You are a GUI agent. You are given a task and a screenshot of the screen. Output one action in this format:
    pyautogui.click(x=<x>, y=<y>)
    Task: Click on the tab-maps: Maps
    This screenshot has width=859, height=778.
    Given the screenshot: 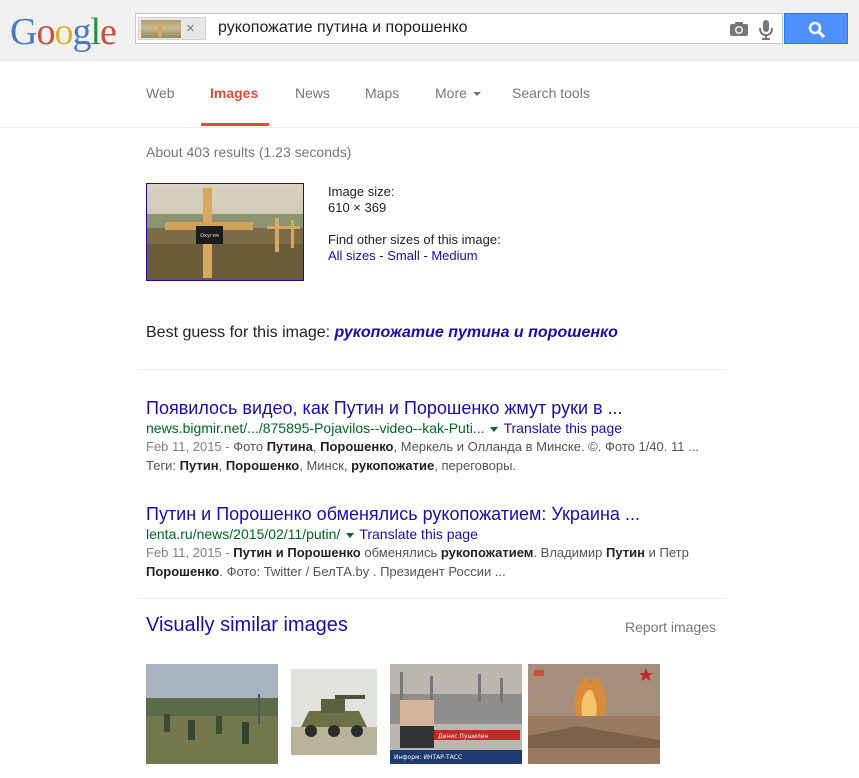 What is the action you would take?
    pyautogui.click(x=382, y=93)
    